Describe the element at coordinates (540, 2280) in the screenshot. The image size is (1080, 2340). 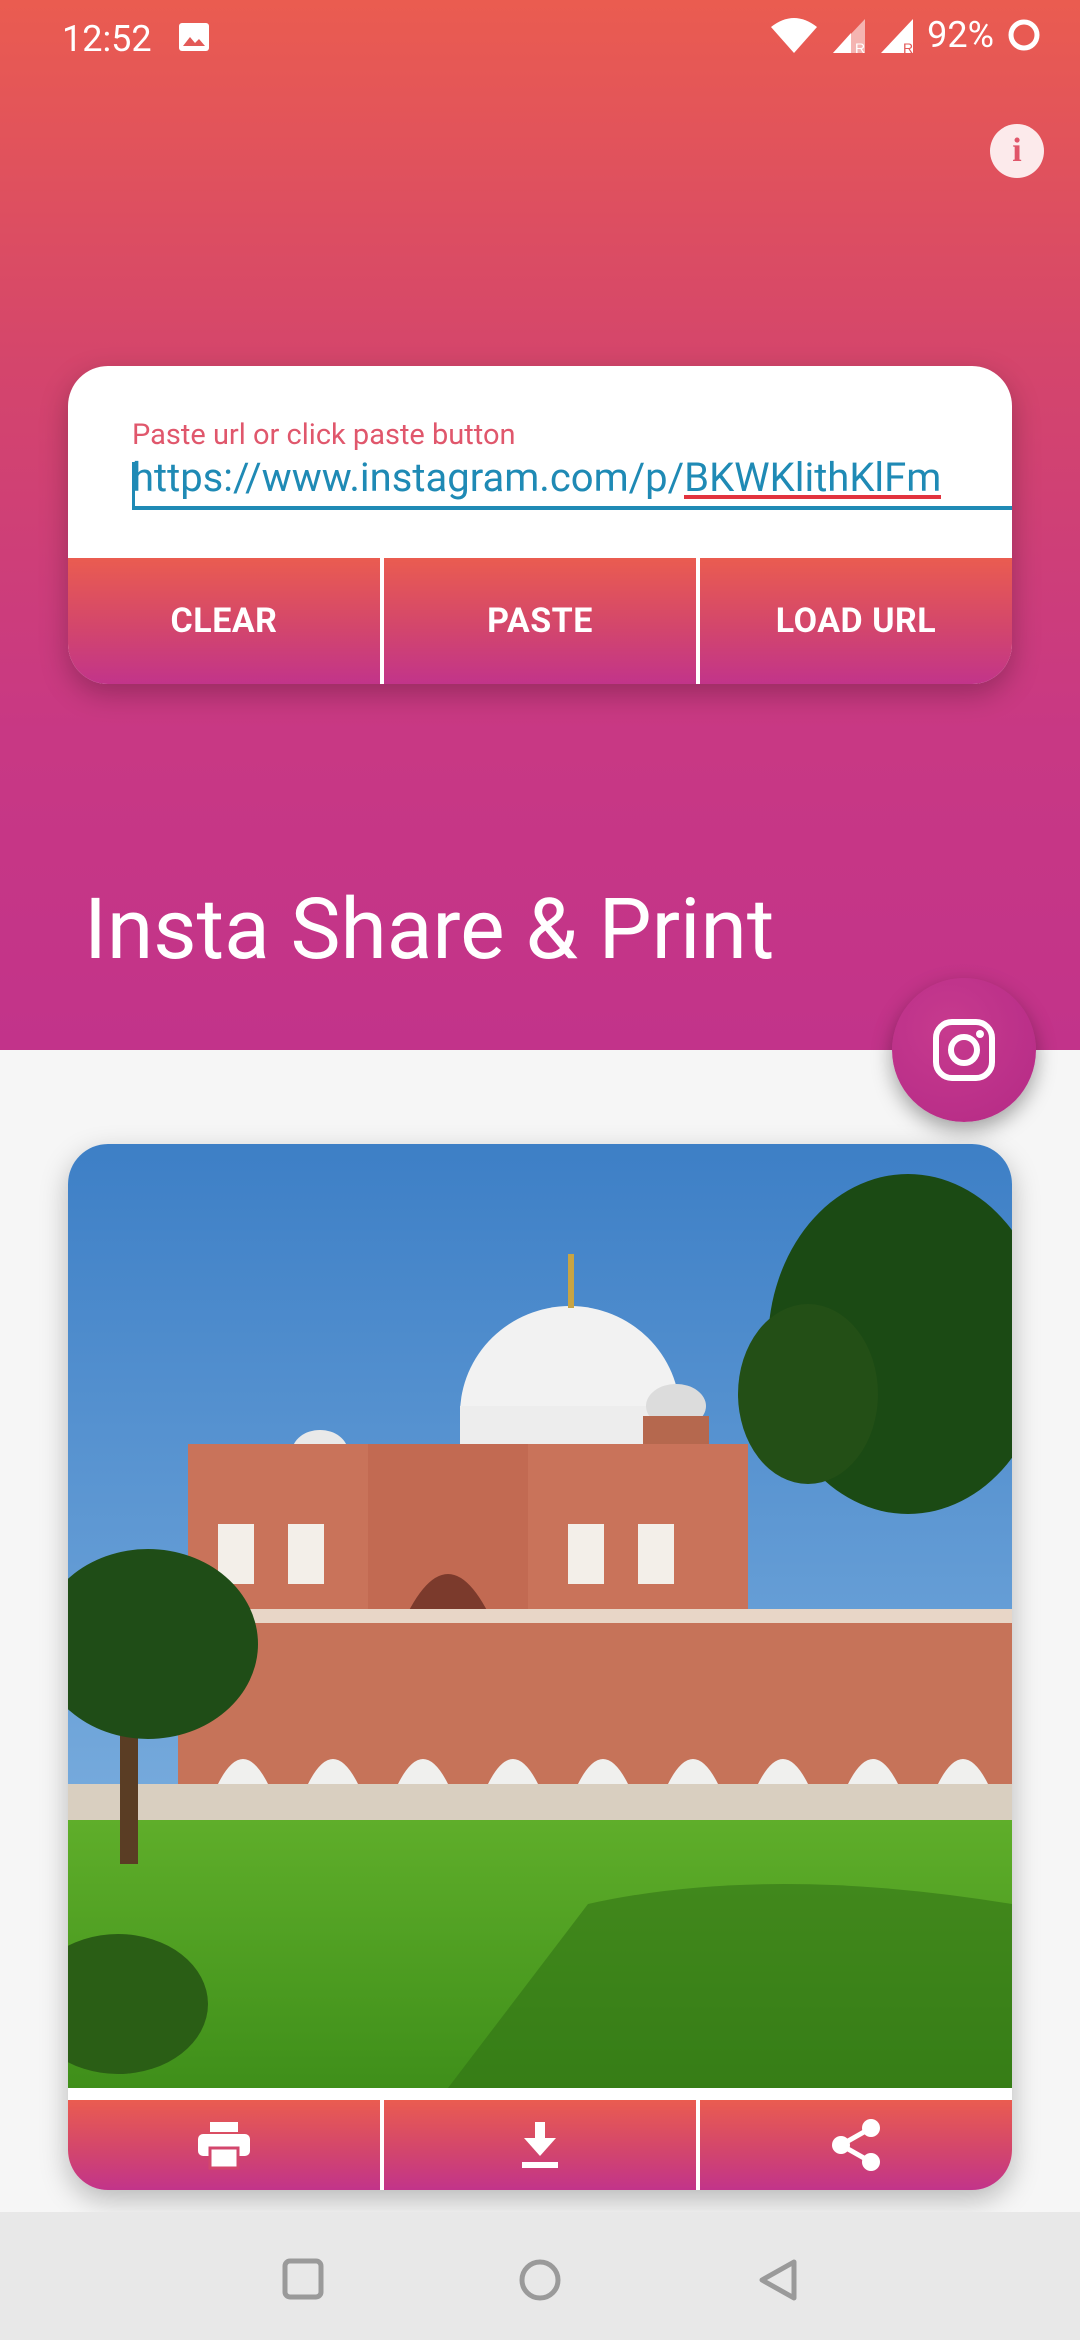
I see `home-circle-icon` at that location.